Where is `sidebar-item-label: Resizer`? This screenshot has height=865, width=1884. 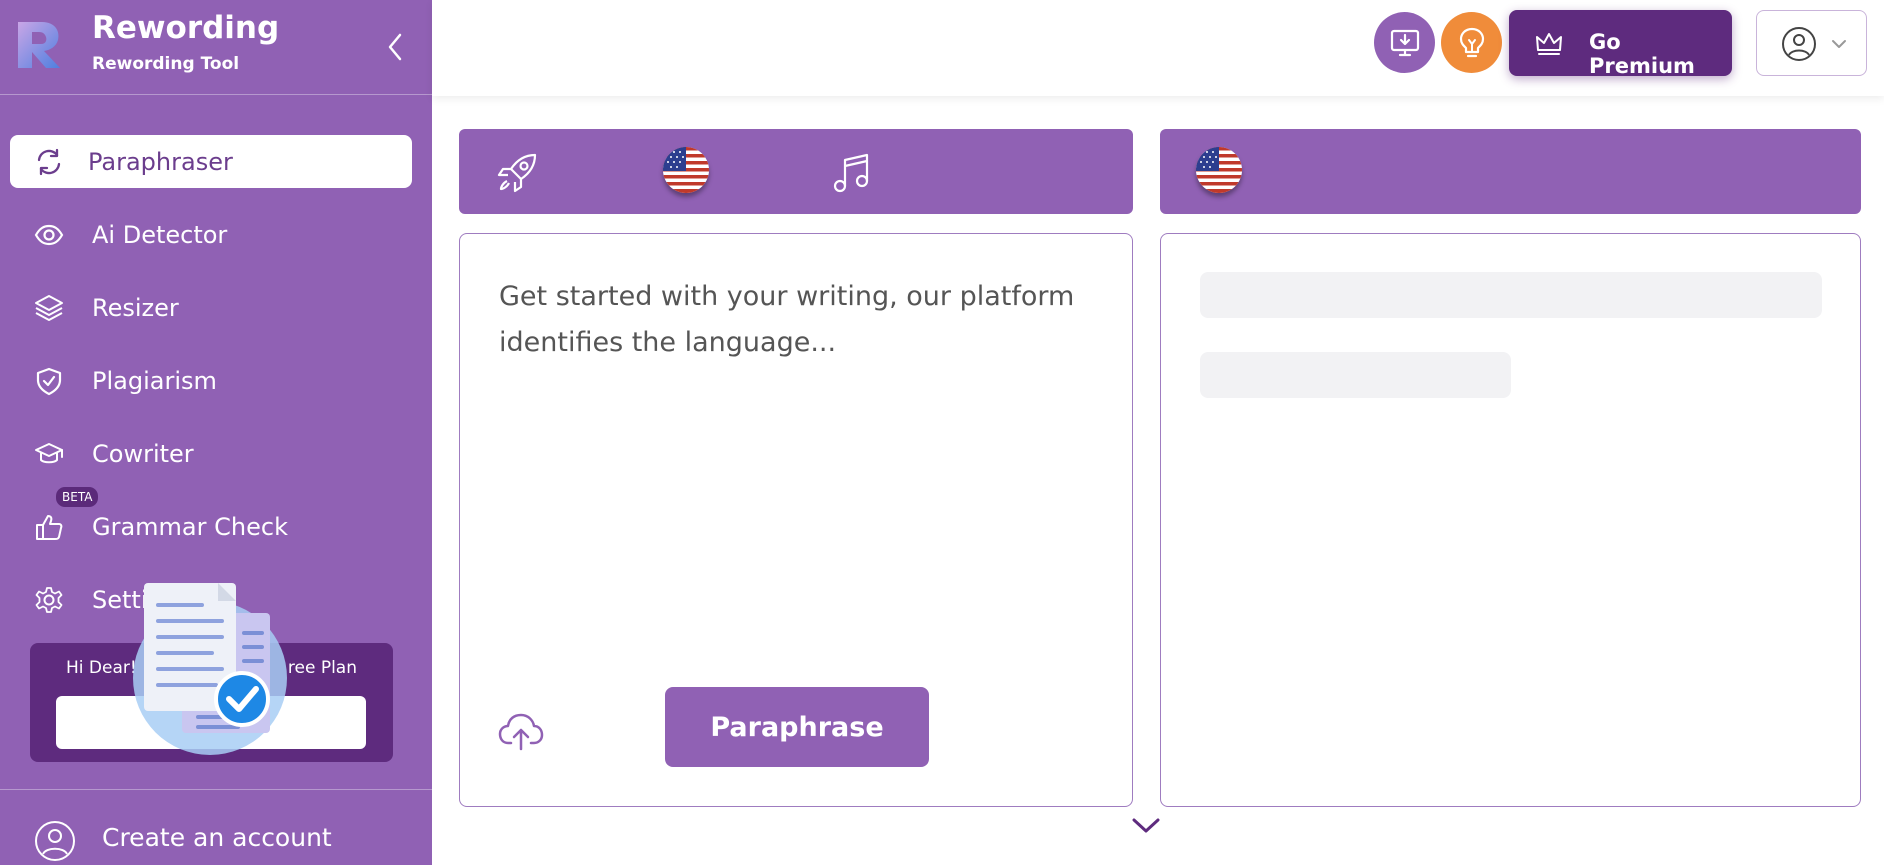 sidebar-item-label: Resizer is located at coordinates (135, 307).